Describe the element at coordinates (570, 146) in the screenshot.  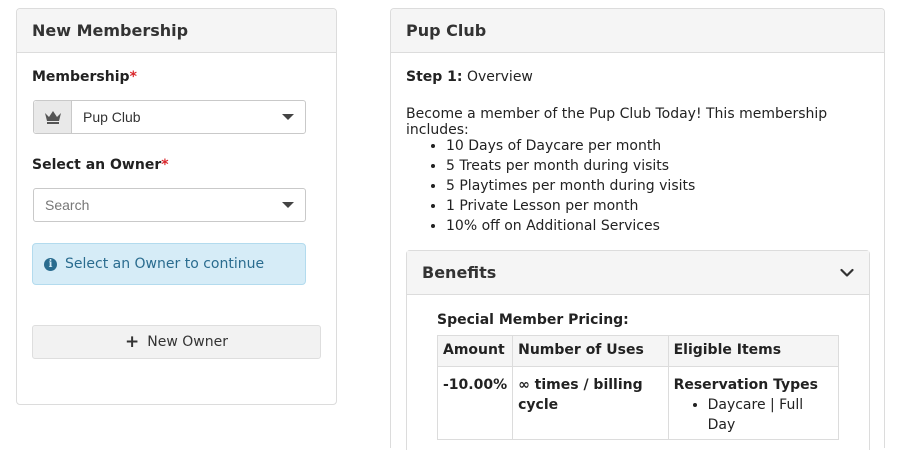
I see `list-item: 10 Days of Daycare per month` at that location.